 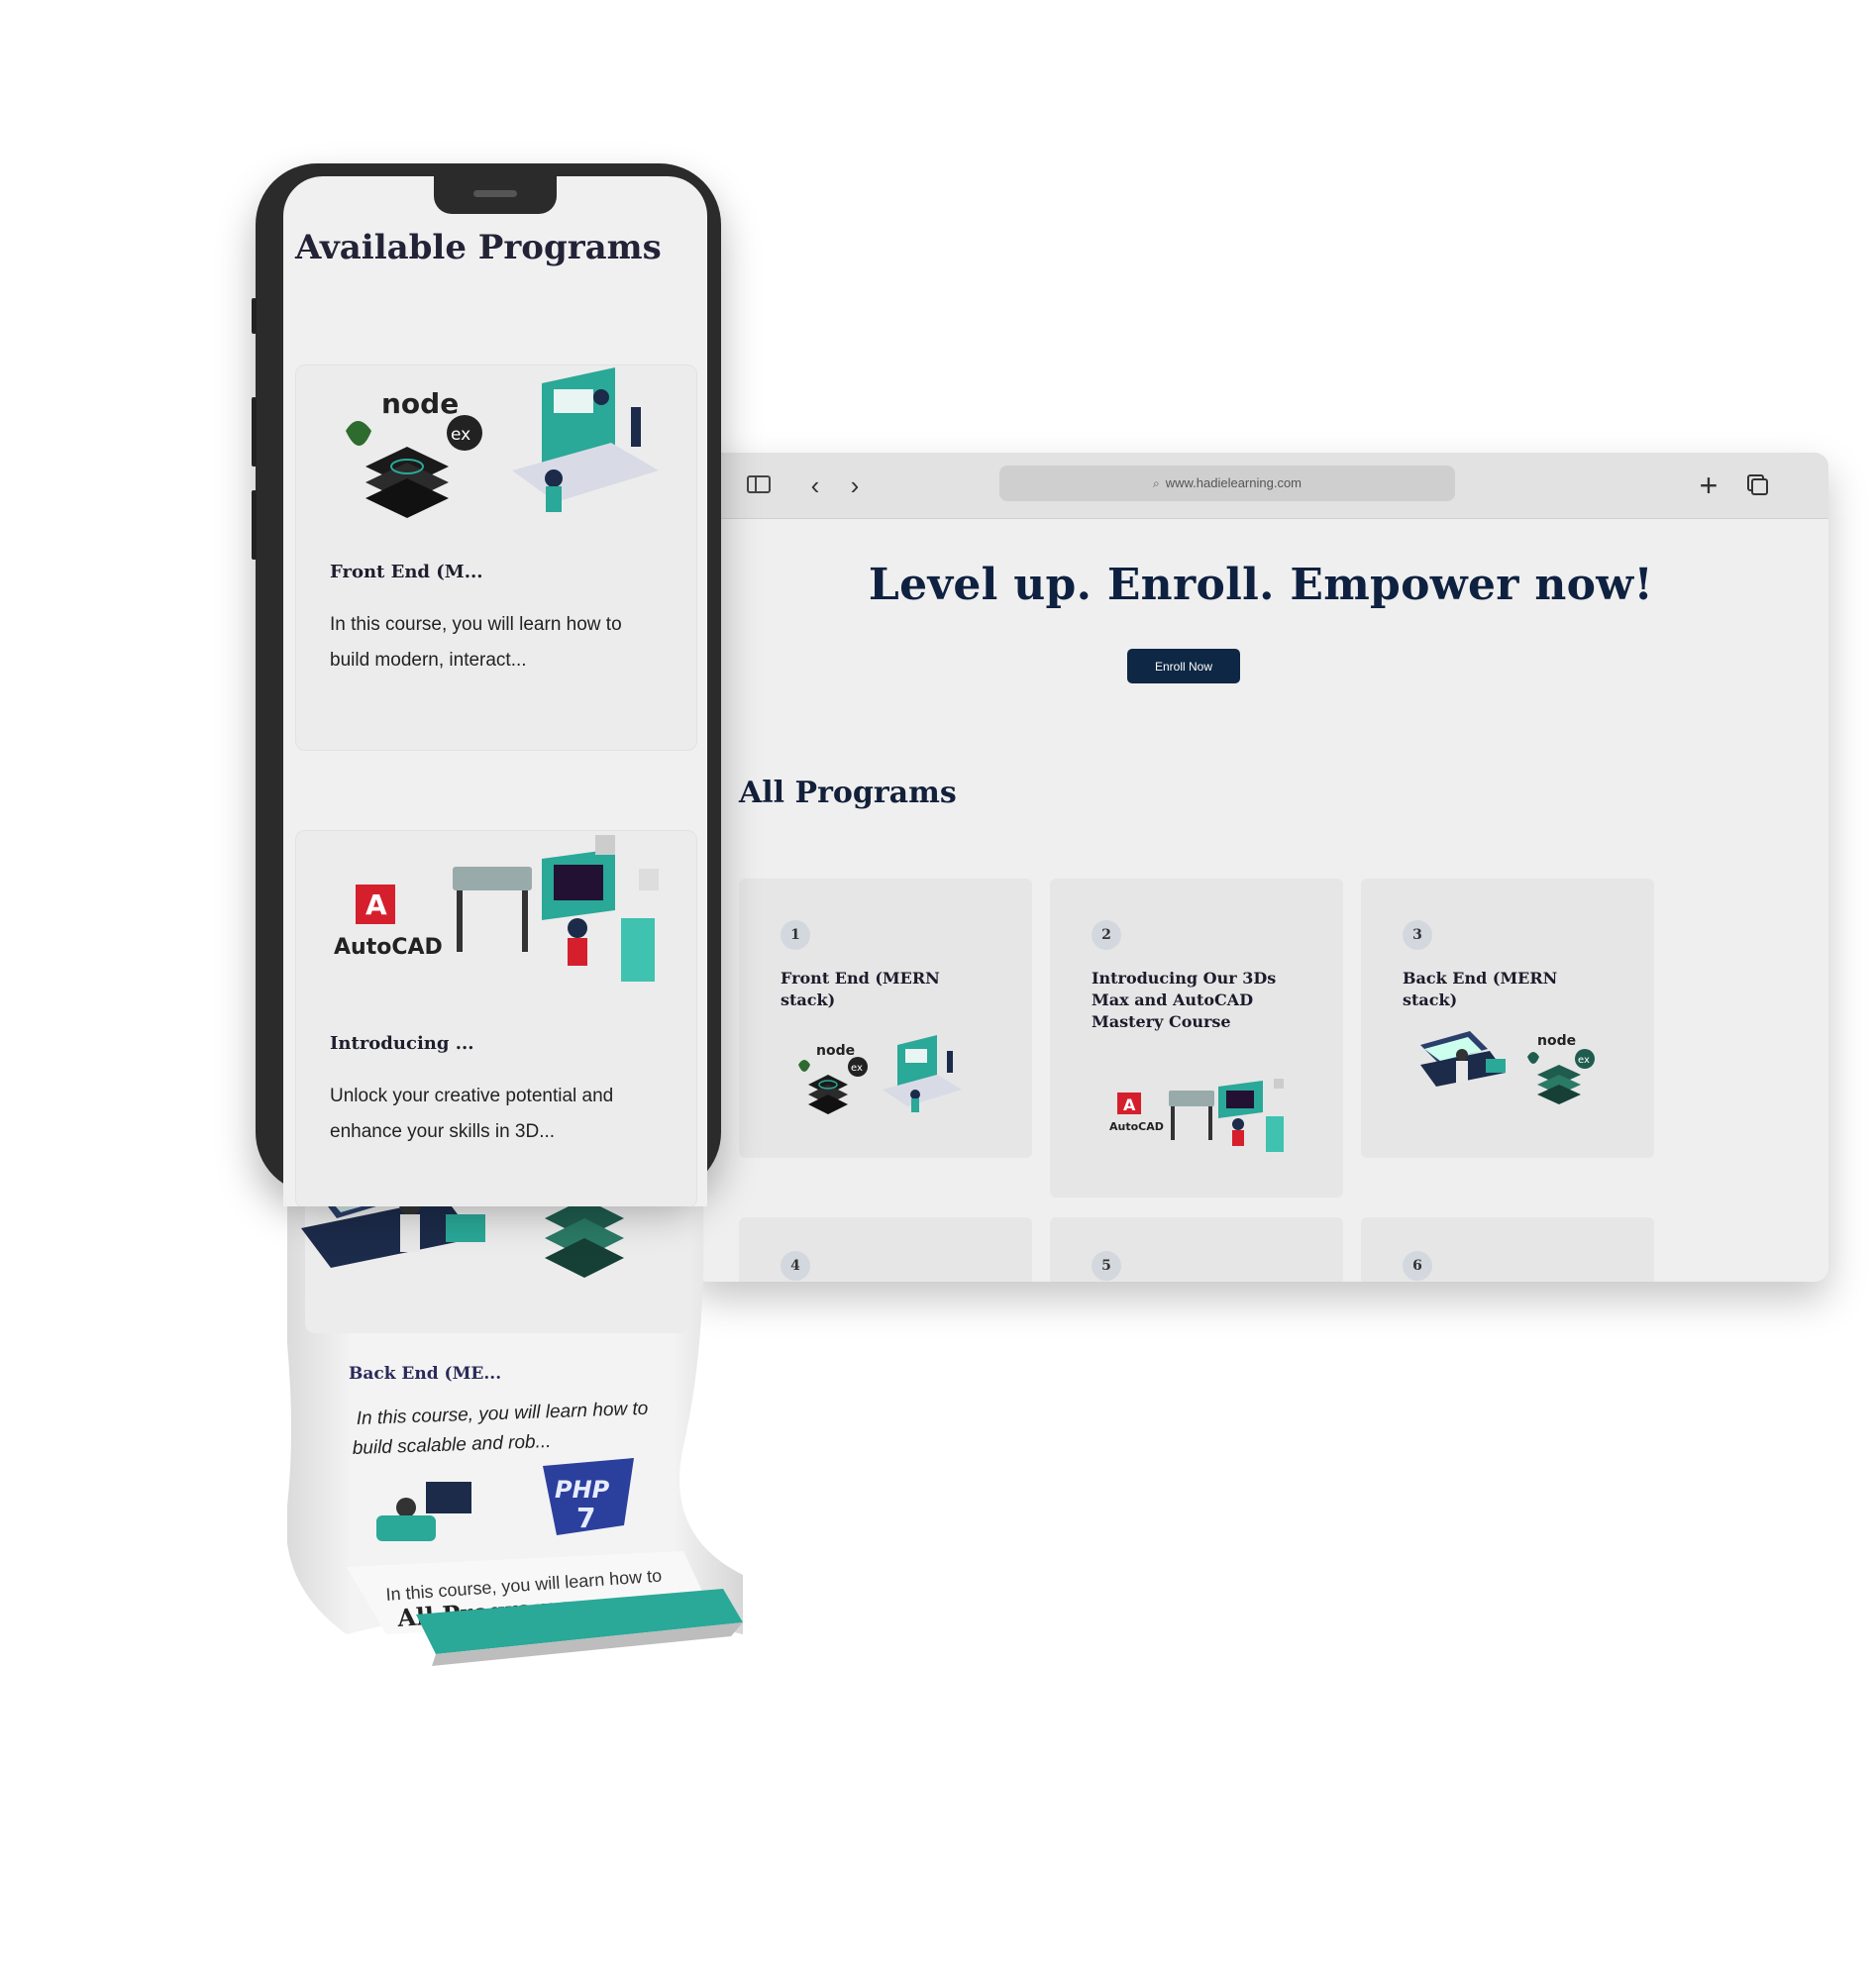 What do you see at coordinates (1156, 483) in the screenshot?
I see `search-icon: ⌕` at bounding box center [1156, 483].